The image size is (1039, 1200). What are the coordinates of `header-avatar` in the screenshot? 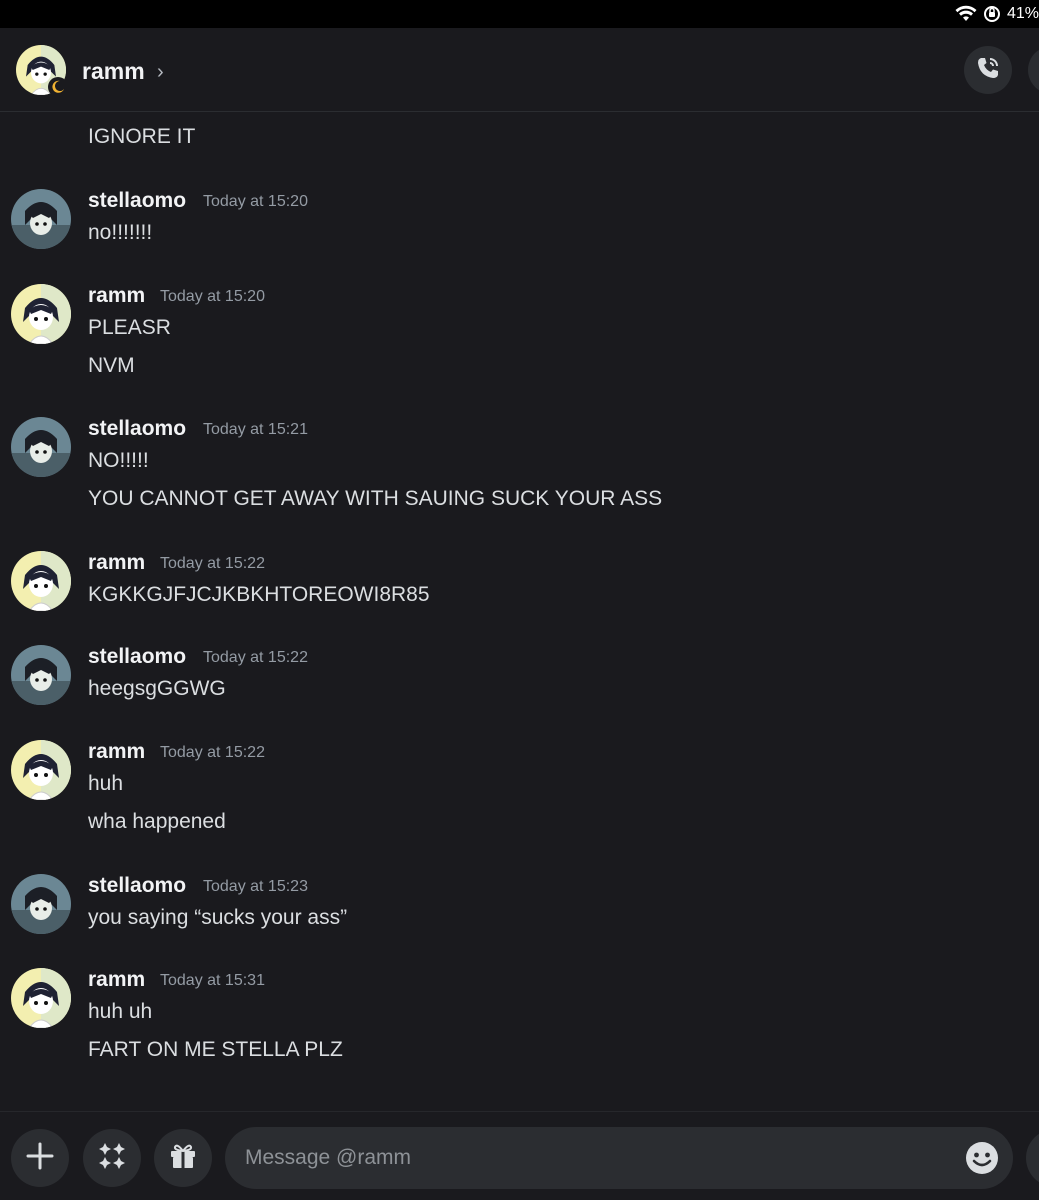 It's located at (42, 71).